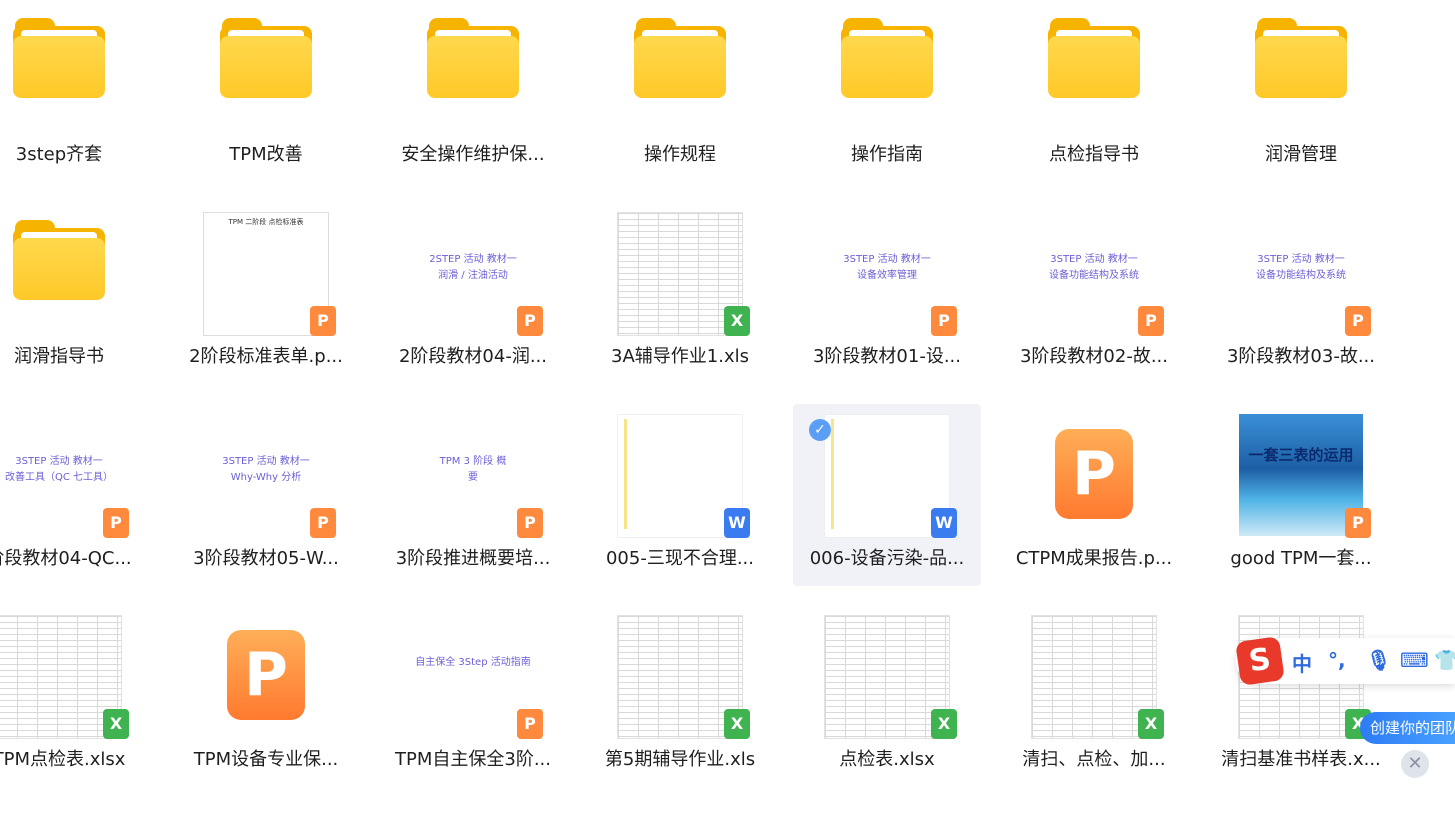  What do you see at coordinates (473, 259) in the screenshot?
I see `preview-title: 2STEP 活动 教材一` at bounding box center [473, 259].